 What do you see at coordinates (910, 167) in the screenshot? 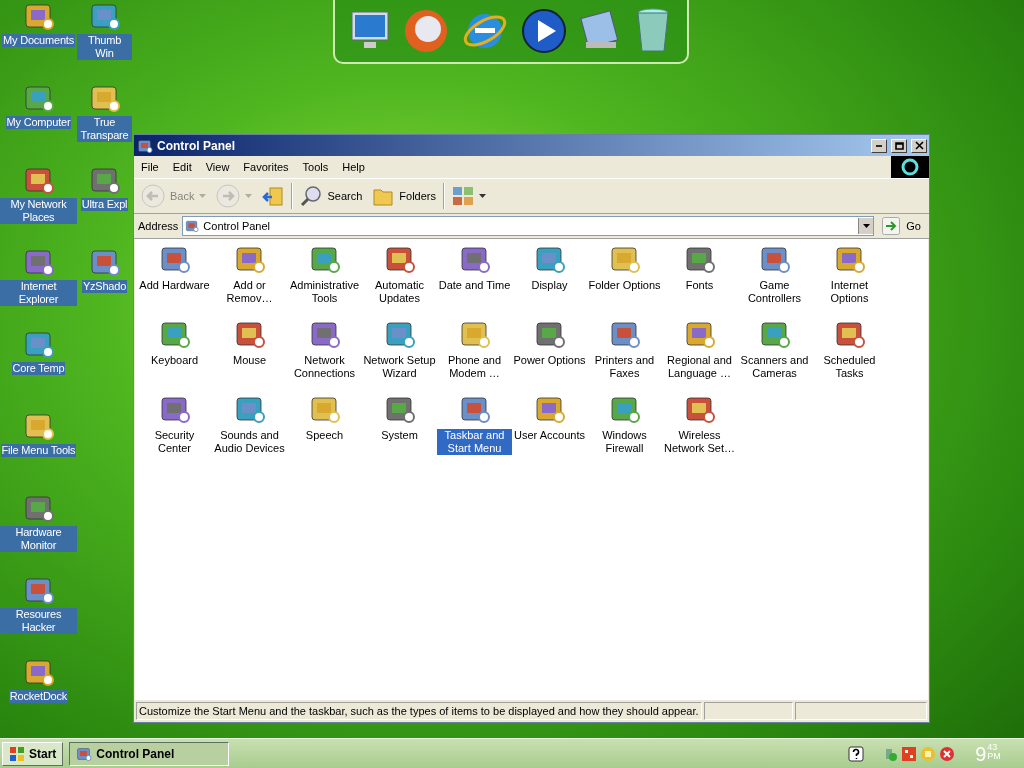
I see `ring-icon` at bounding box center [910, 167].